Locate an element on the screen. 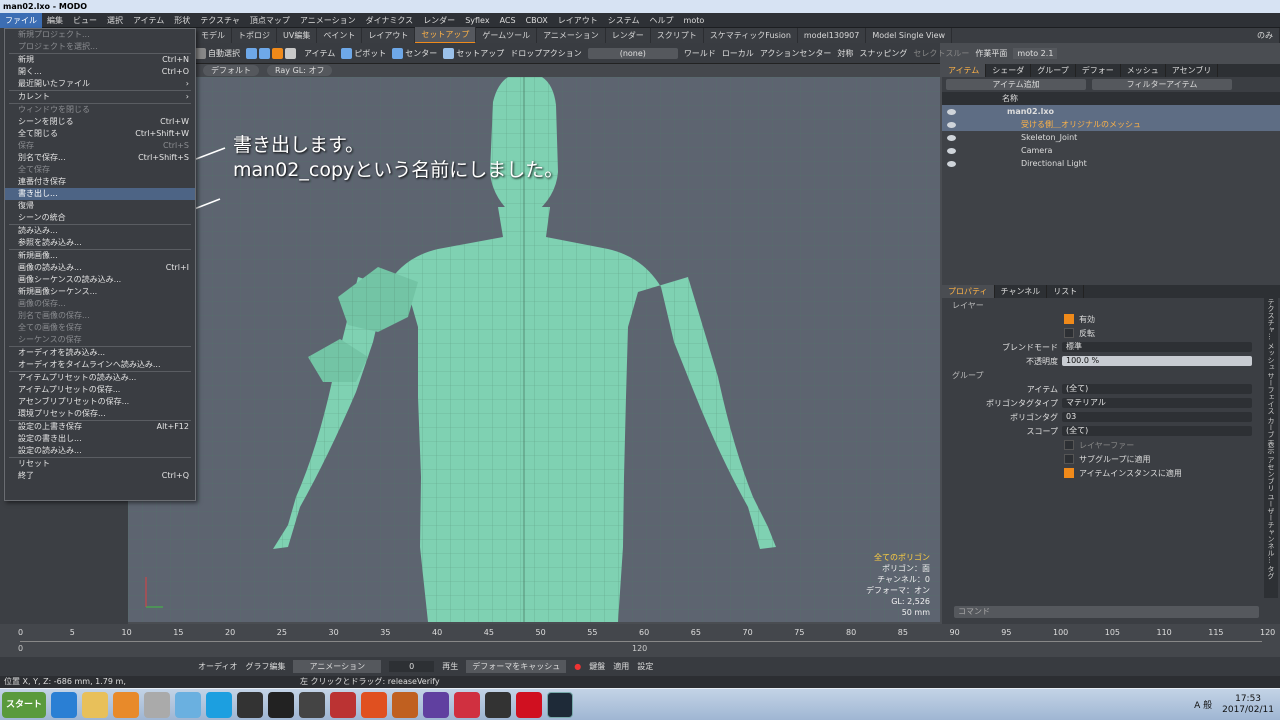  menu-14: レイアウト is located at coordinates (578, 20).